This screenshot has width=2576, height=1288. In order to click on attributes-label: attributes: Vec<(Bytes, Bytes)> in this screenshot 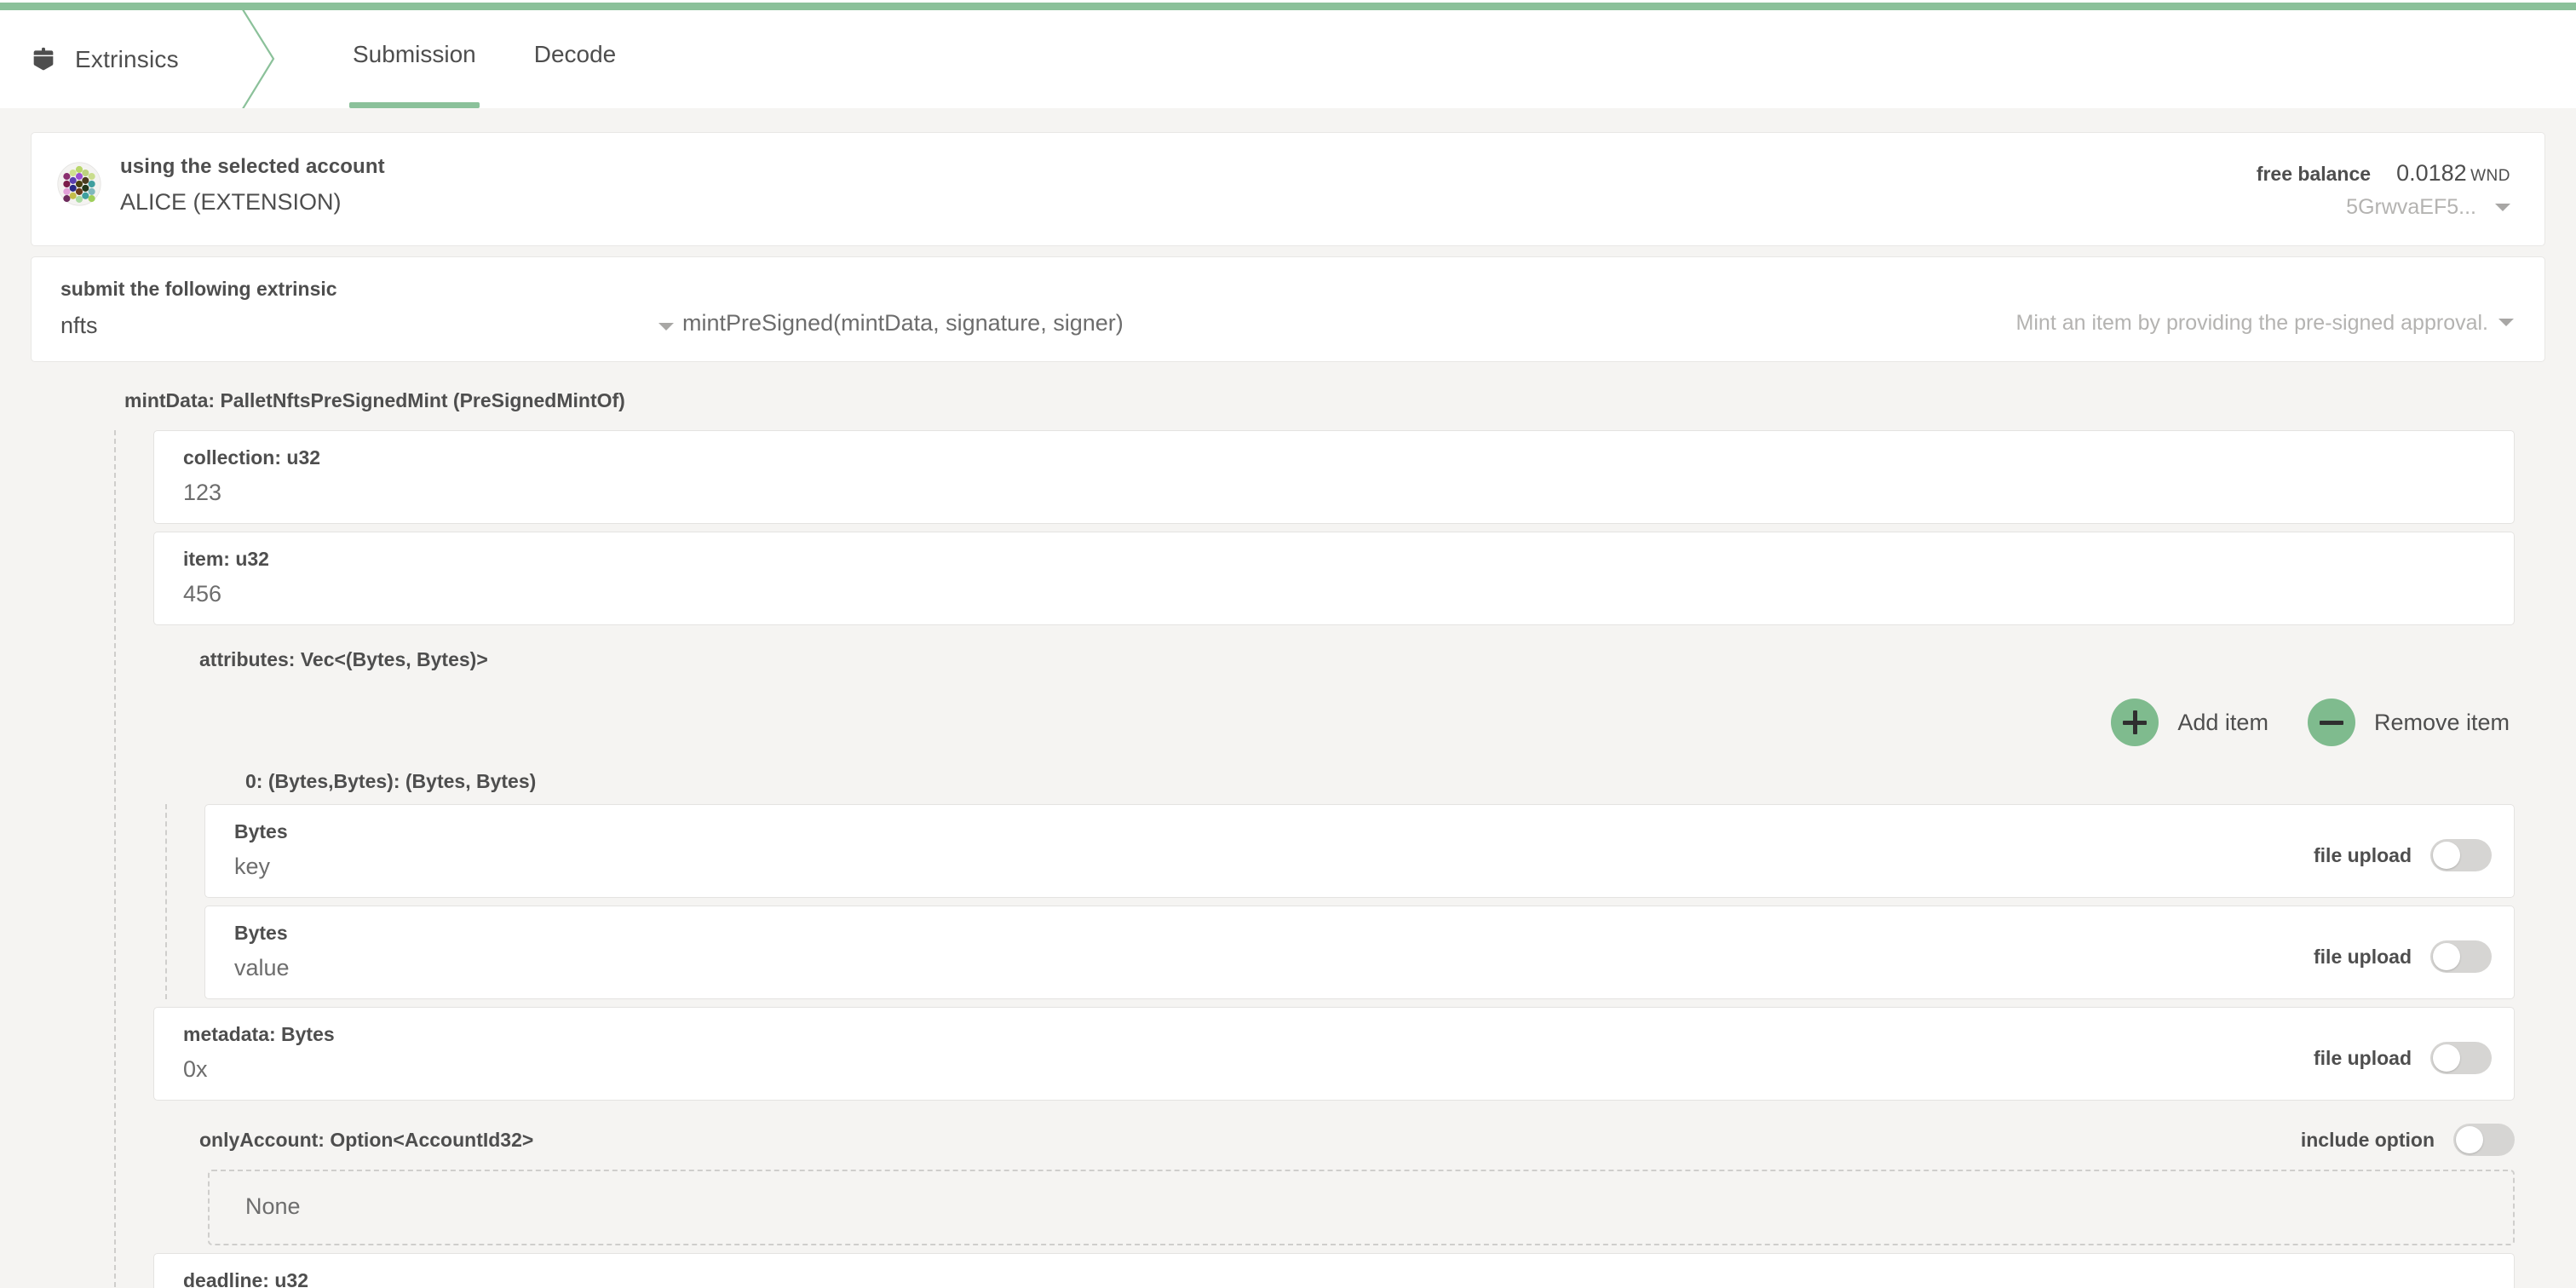, I will do `click(343, 659)`.